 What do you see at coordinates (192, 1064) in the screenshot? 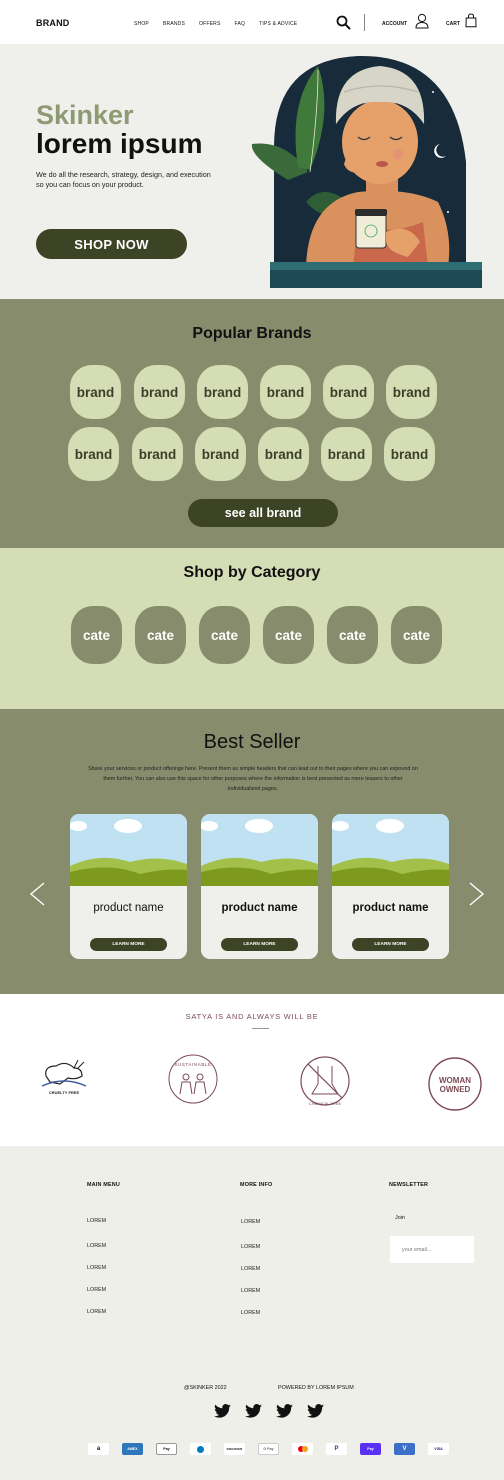
I see `sustainable-label: SUSTAINABLE` at bounding box center [192, 1064].